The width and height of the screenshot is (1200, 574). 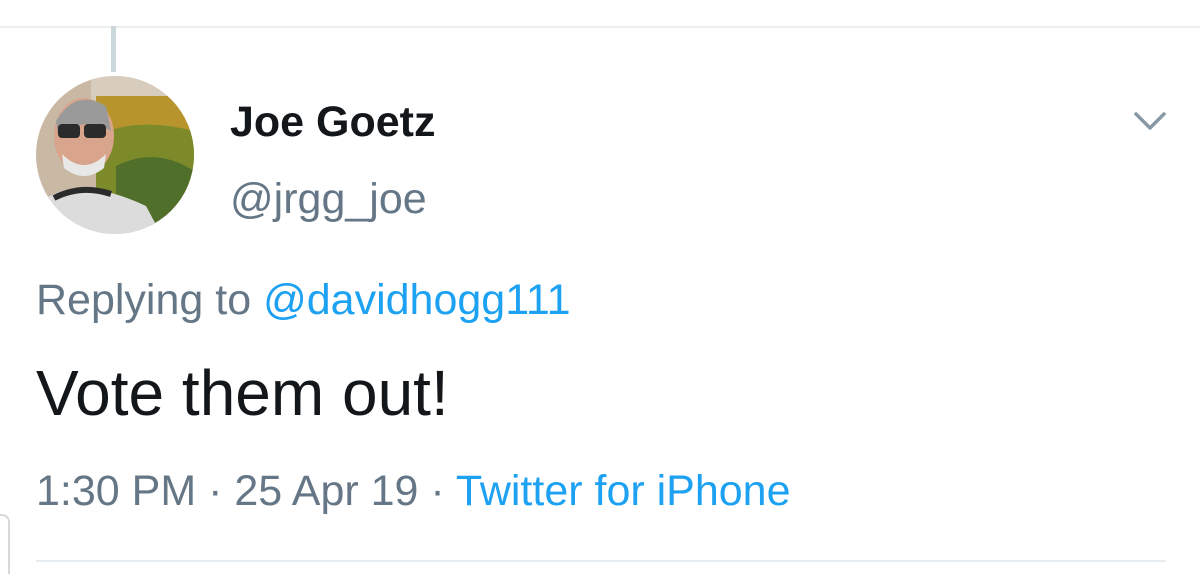 What do you see at coordinates (416, 300) in the screenshot?
I see `reply-mention-link: @davidhogg111` at bounding box center [416, 300].